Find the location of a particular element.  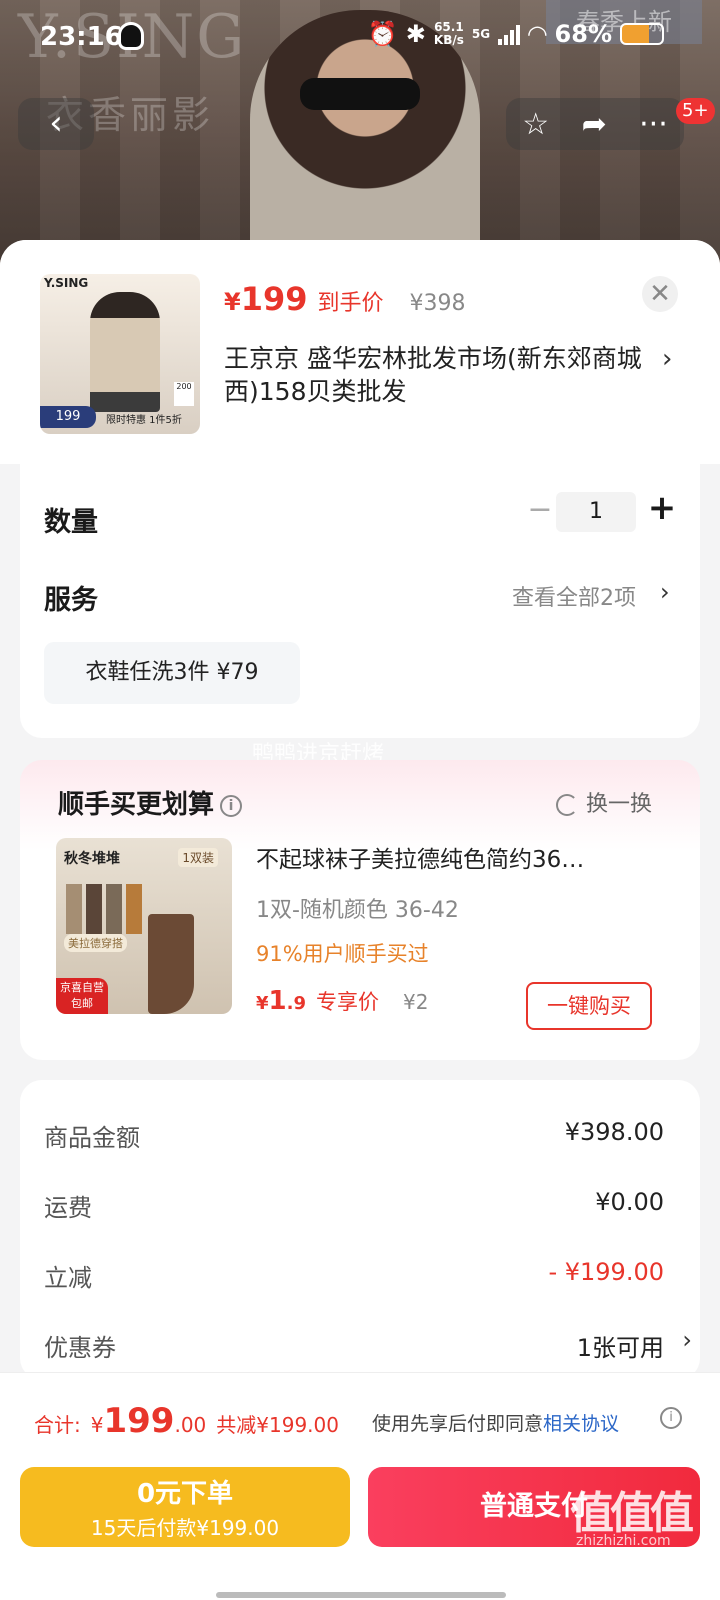

message-badge: 5+ is located at coordinates (695, 111).